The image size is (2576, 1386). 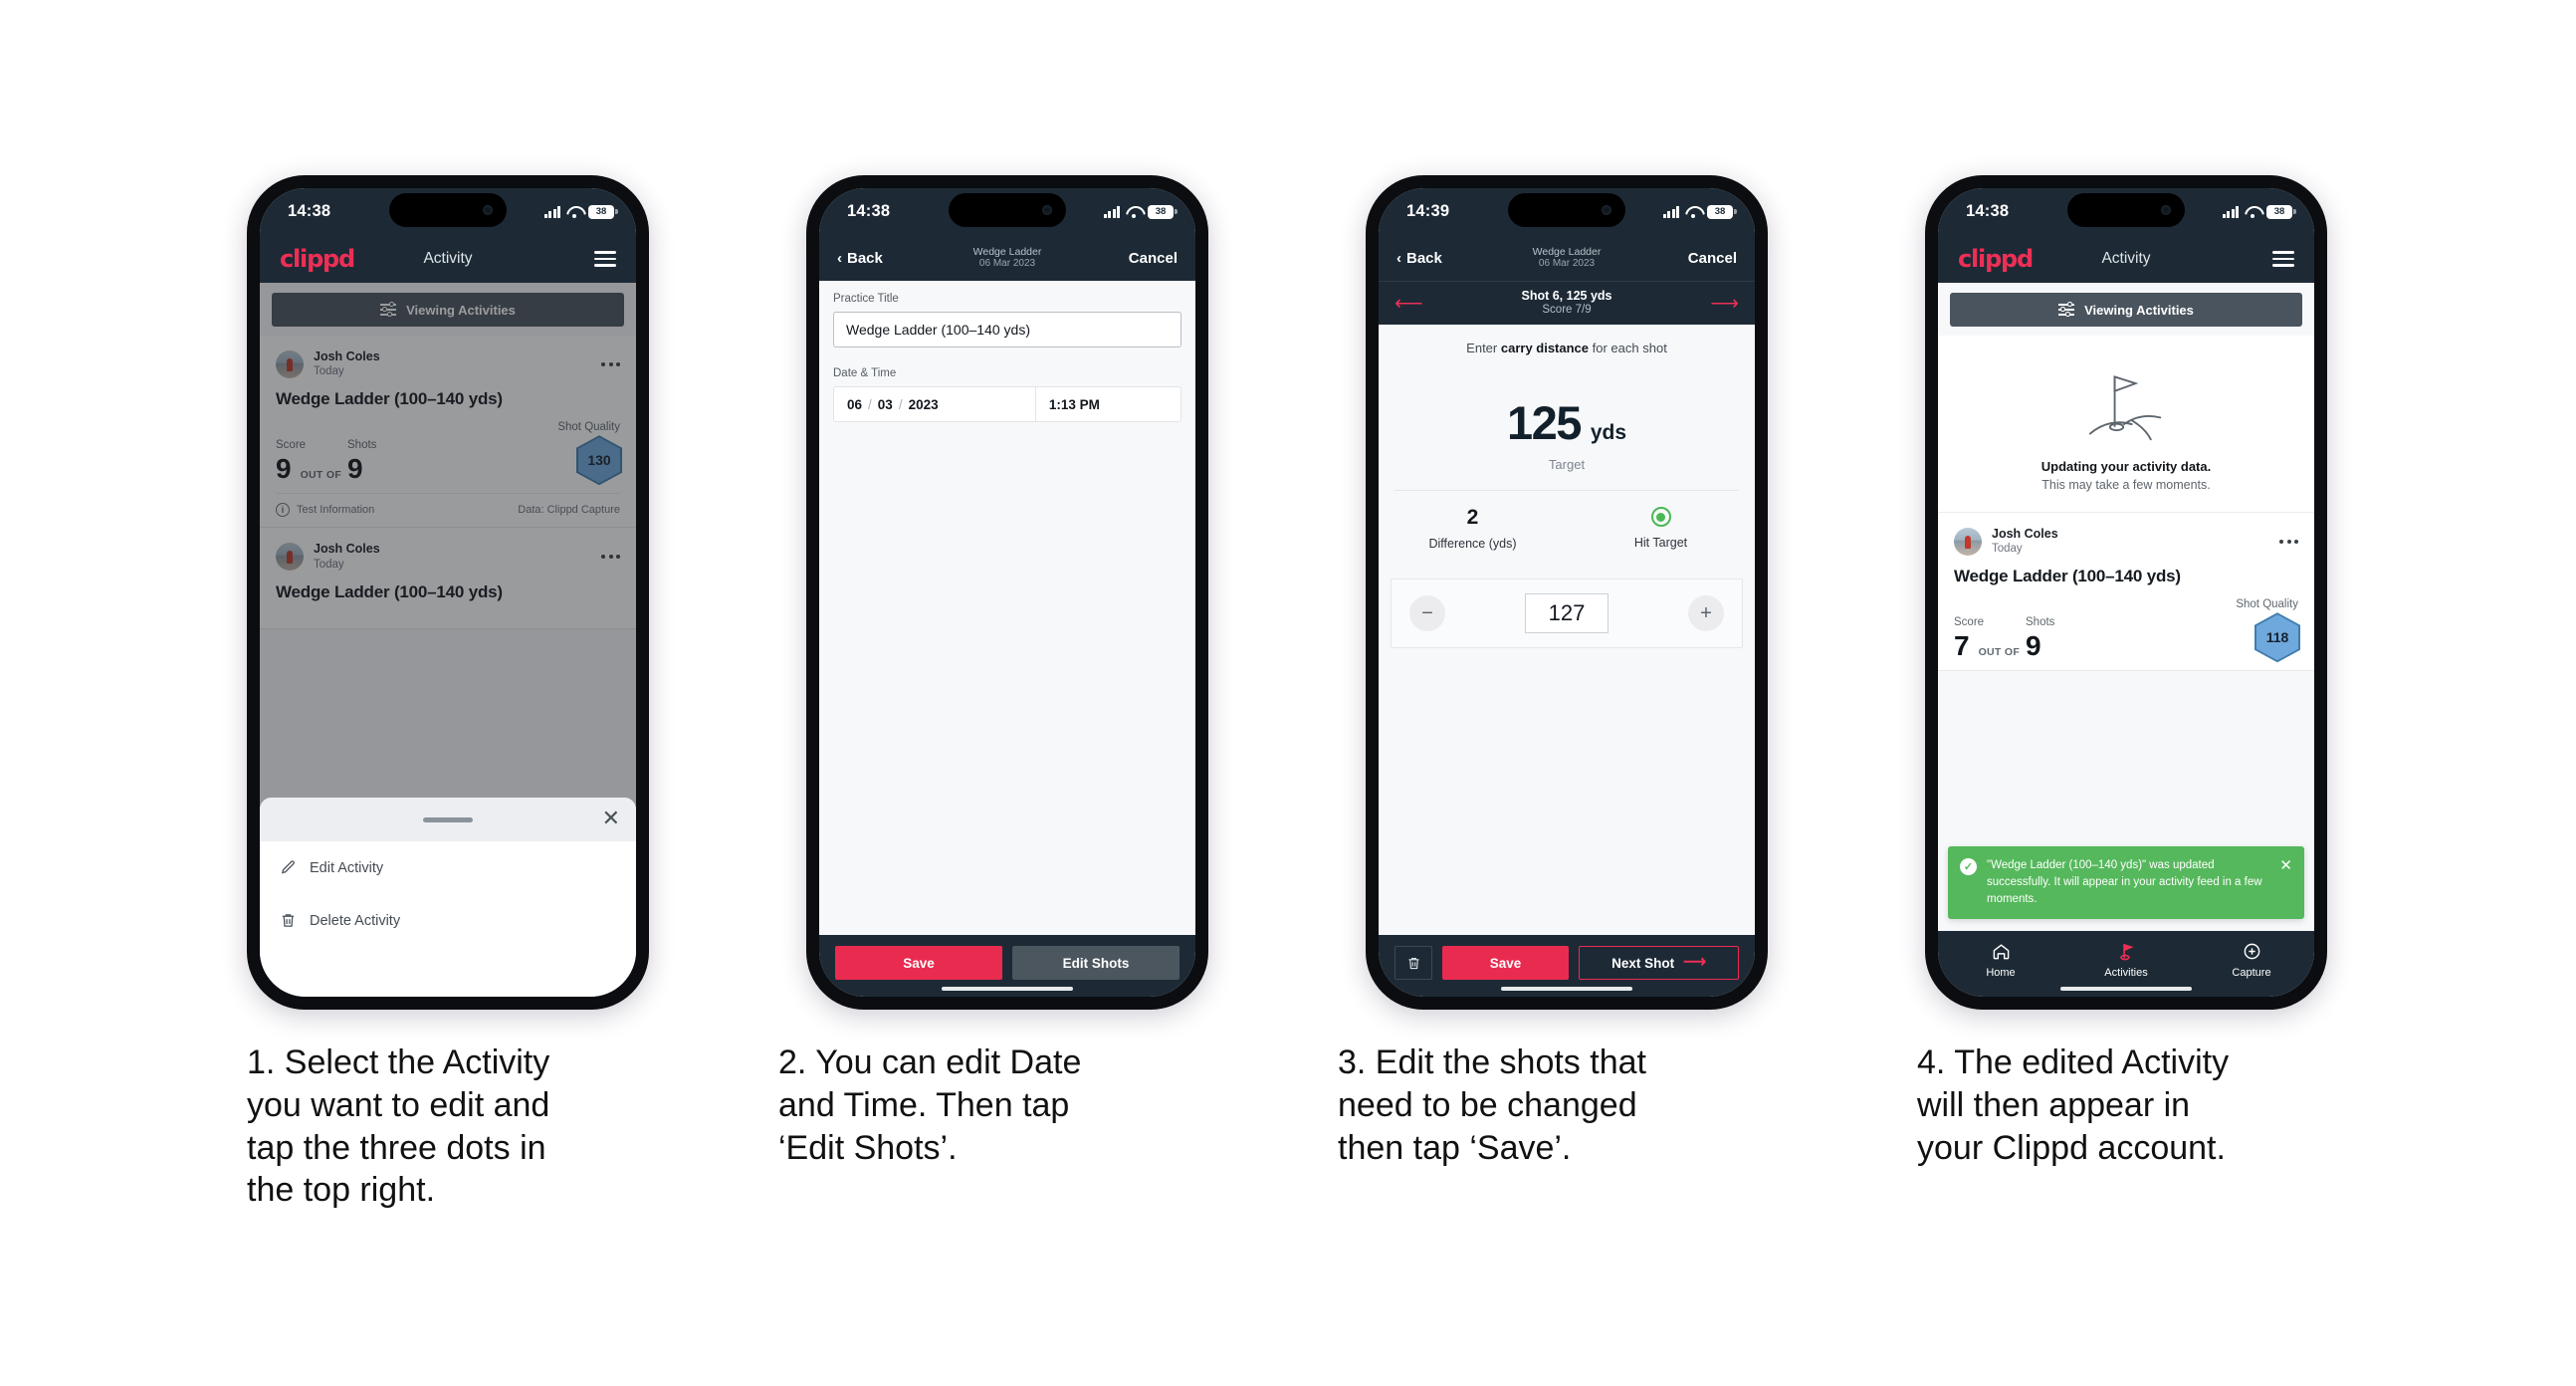 I want to click on filter-label: Viewing Activities, so click(x=2139, y=310).